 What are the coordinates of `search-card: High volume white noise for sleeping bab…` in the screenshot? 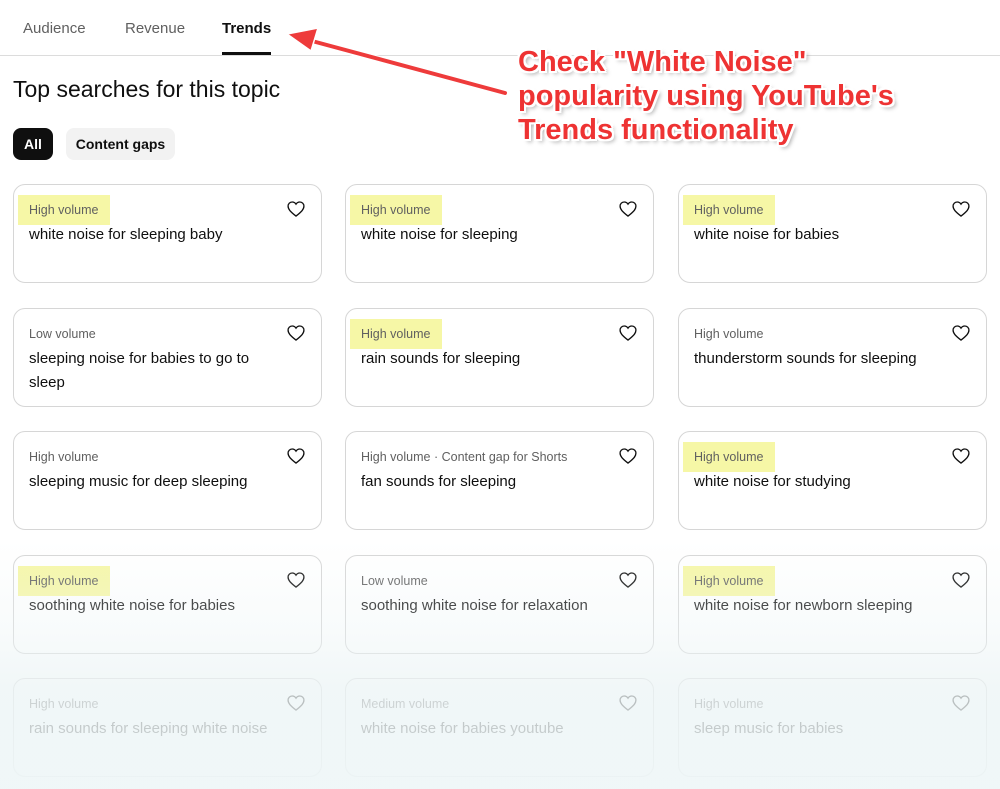 It's located at (167, 233).